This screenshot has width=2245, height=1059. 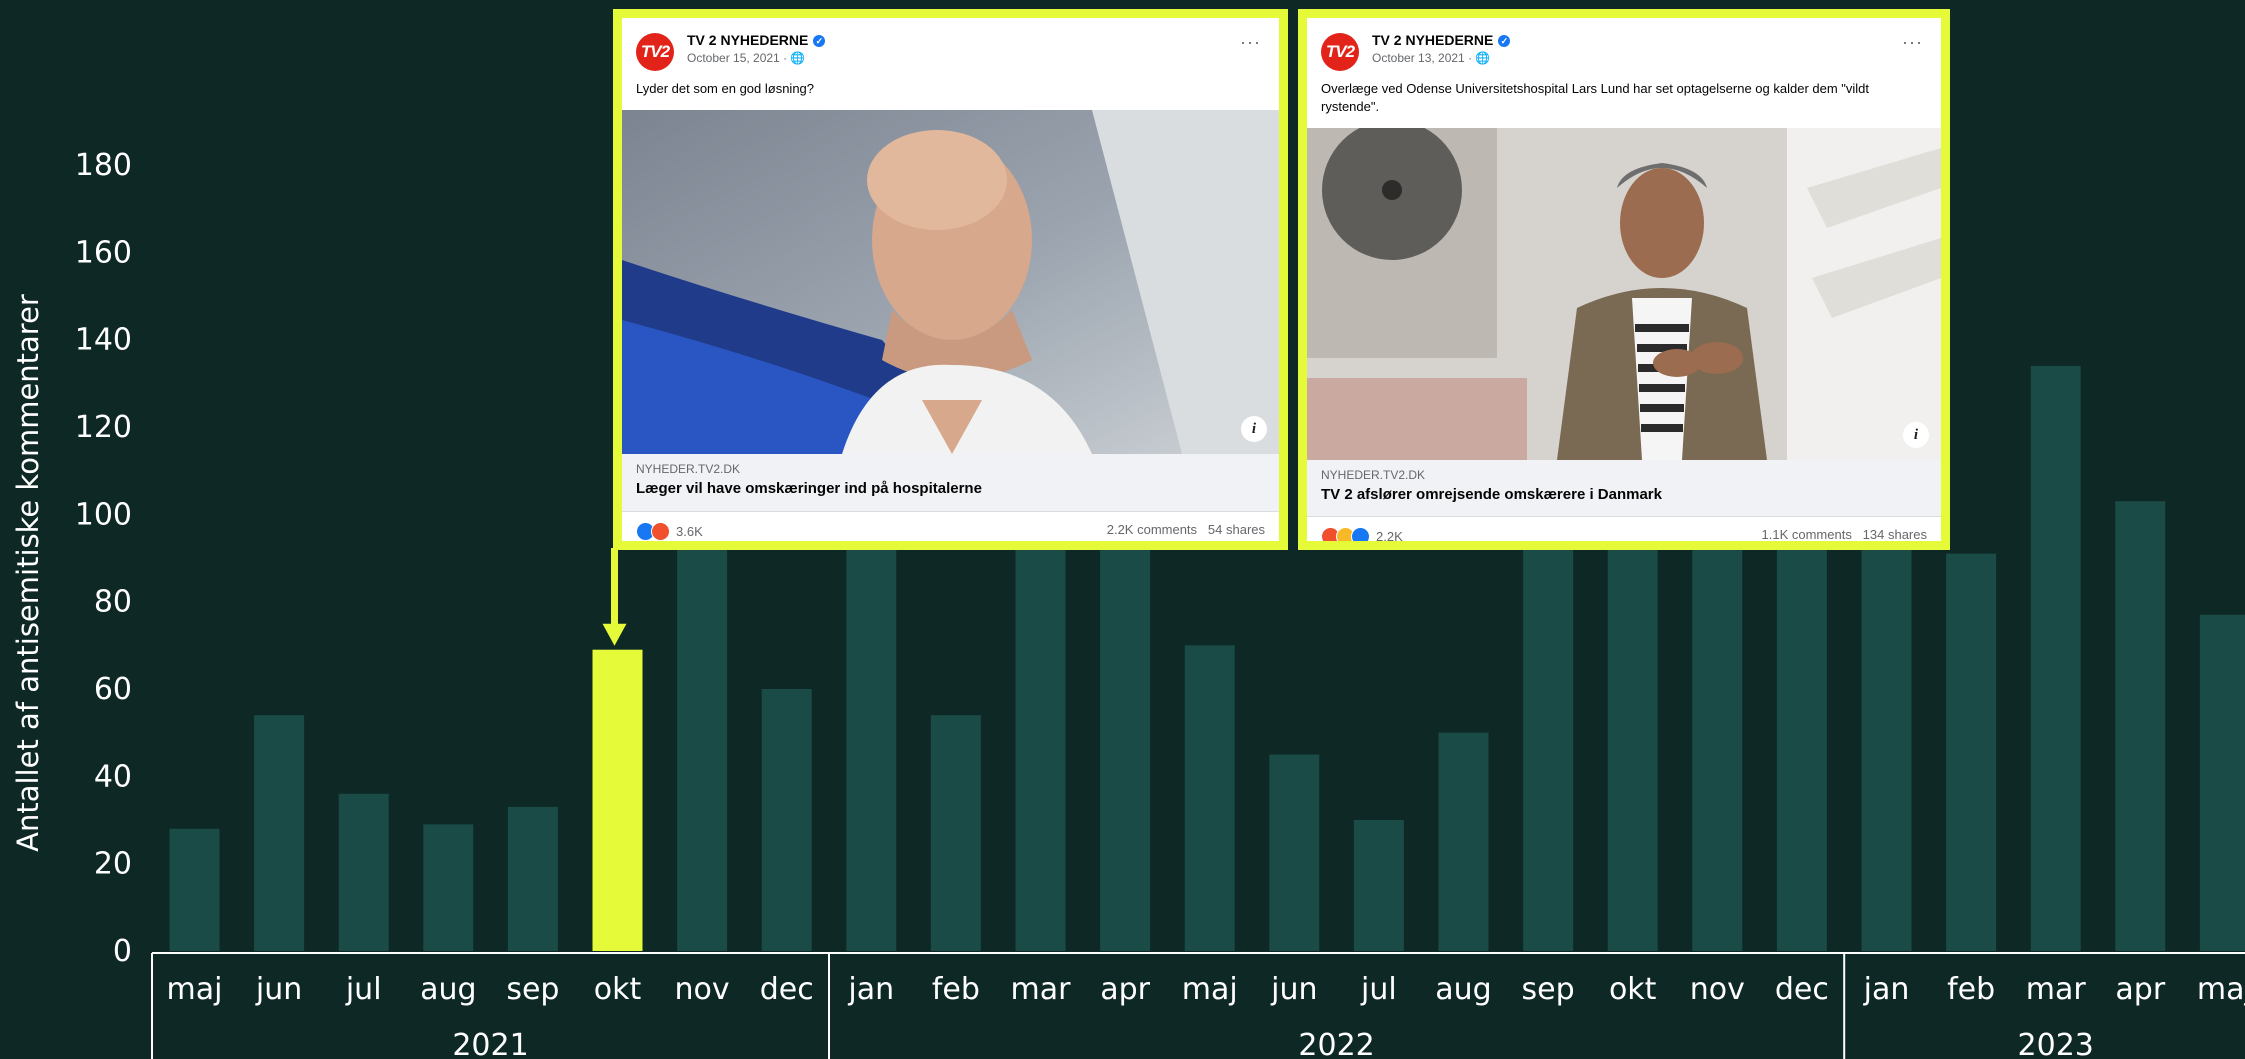 I want to click on y-tick-label: 40, so click(x=113, y=776).